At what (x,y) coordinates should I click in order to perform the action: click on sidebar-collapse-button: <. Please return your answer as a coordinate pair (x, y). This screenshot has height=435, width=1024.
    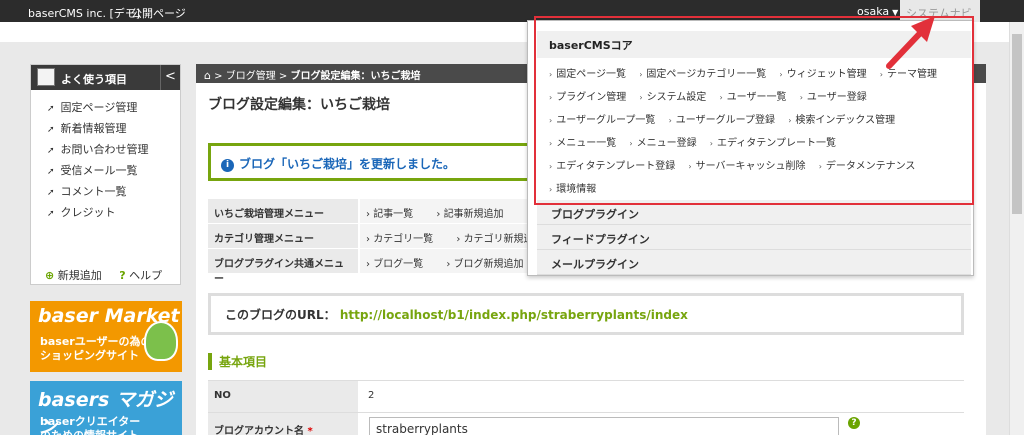
    Looking at the image, I should click on (170, 77).